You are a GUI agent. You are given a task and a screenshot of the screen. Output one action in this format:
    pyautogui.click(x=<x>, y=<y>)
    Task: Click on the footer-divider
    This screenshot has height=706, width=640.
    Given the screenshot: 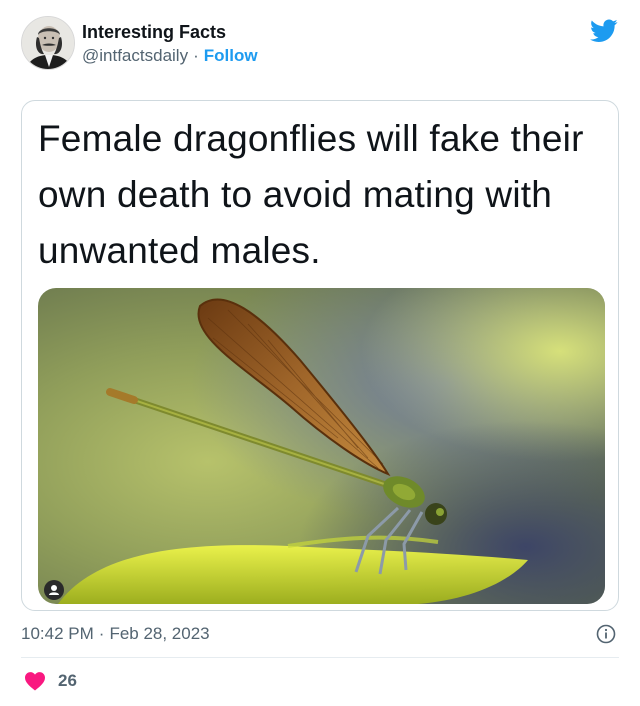 What is the action you would take?
    pyautogui.click(x=320, y=657)
    